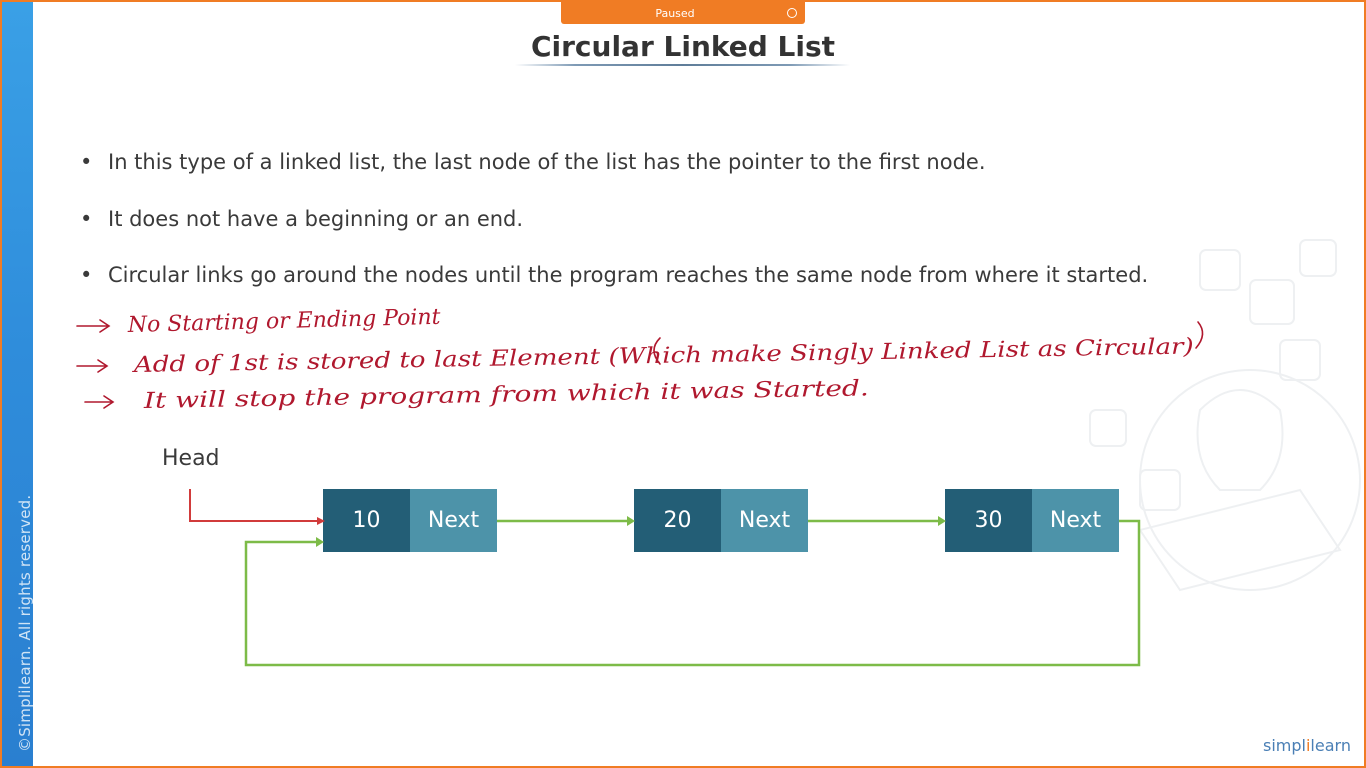  Describe the element at coordinates (1307, 745) in the screenshot. I see `simplilearn-logo: simplilearn` at that location.